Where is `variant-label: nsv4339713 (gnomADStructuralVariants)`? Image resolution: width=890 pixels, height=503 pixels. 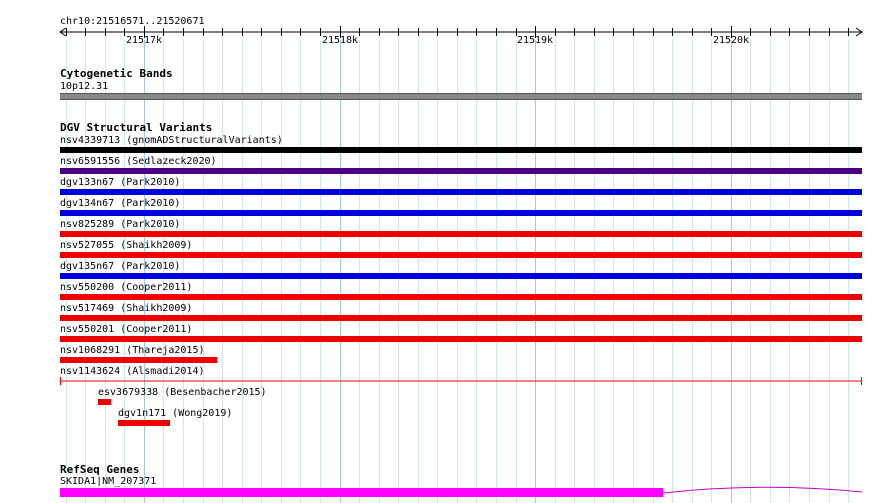 variant-label: nsv4339713 (gnomADStructuralVariants) is located at coordinates (171, 140).